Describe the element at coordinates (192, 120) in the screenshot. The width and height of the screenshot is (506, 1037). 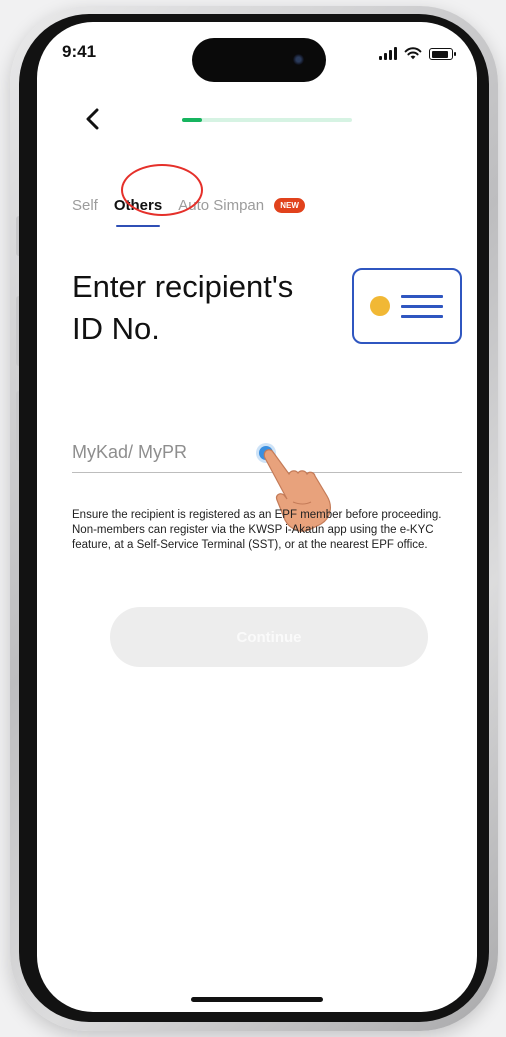
I see `step-progress-fill` at that location.